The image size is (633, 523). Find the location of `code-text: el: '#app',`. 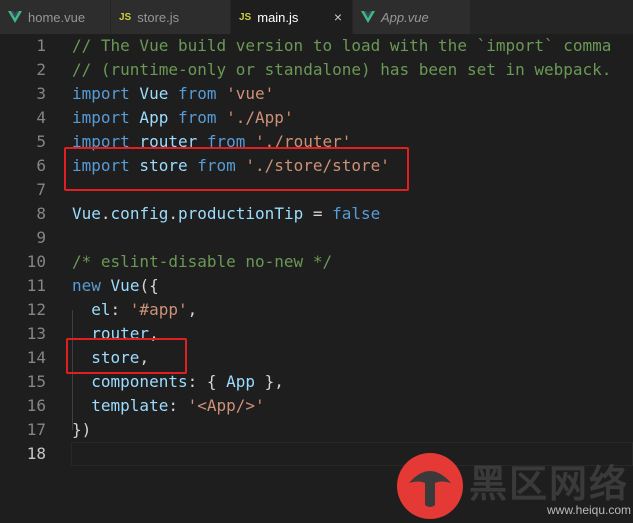

code-text: el: '#app', is located at coordinates (144, 309).